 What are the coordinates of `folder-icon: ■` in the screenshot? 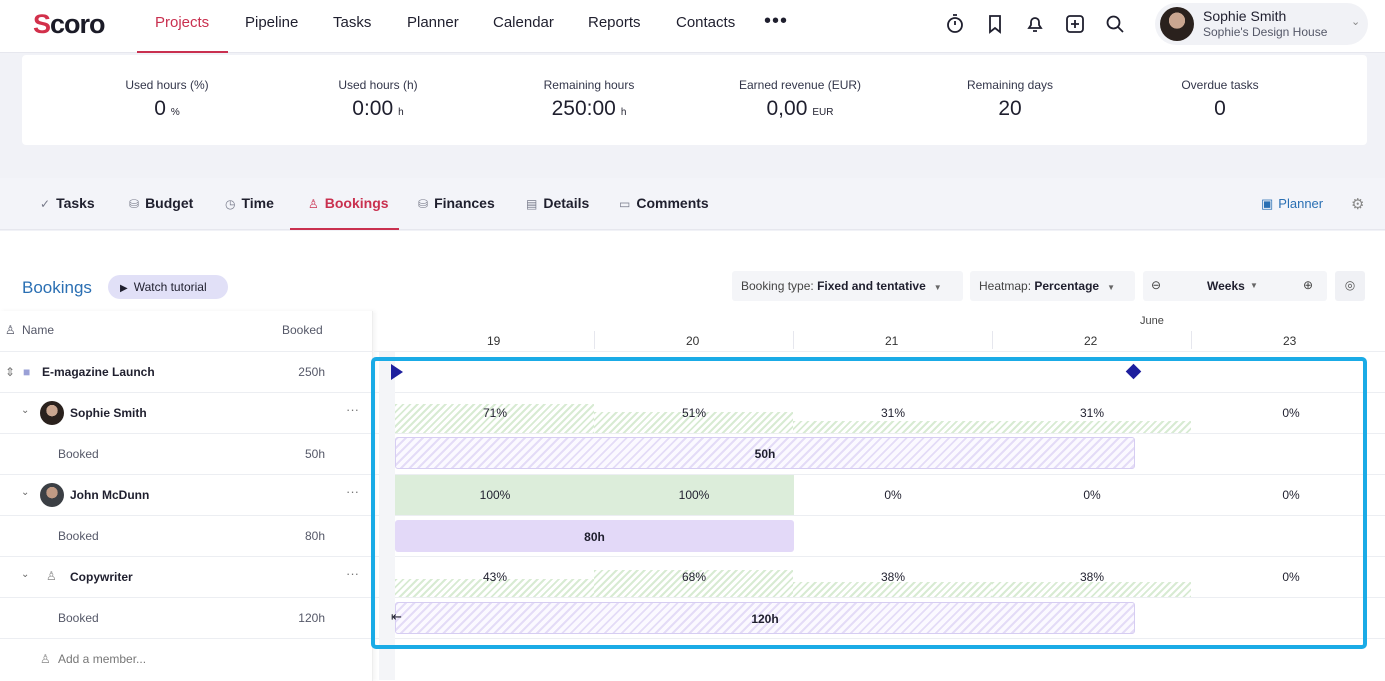 It's located at (27, 372).